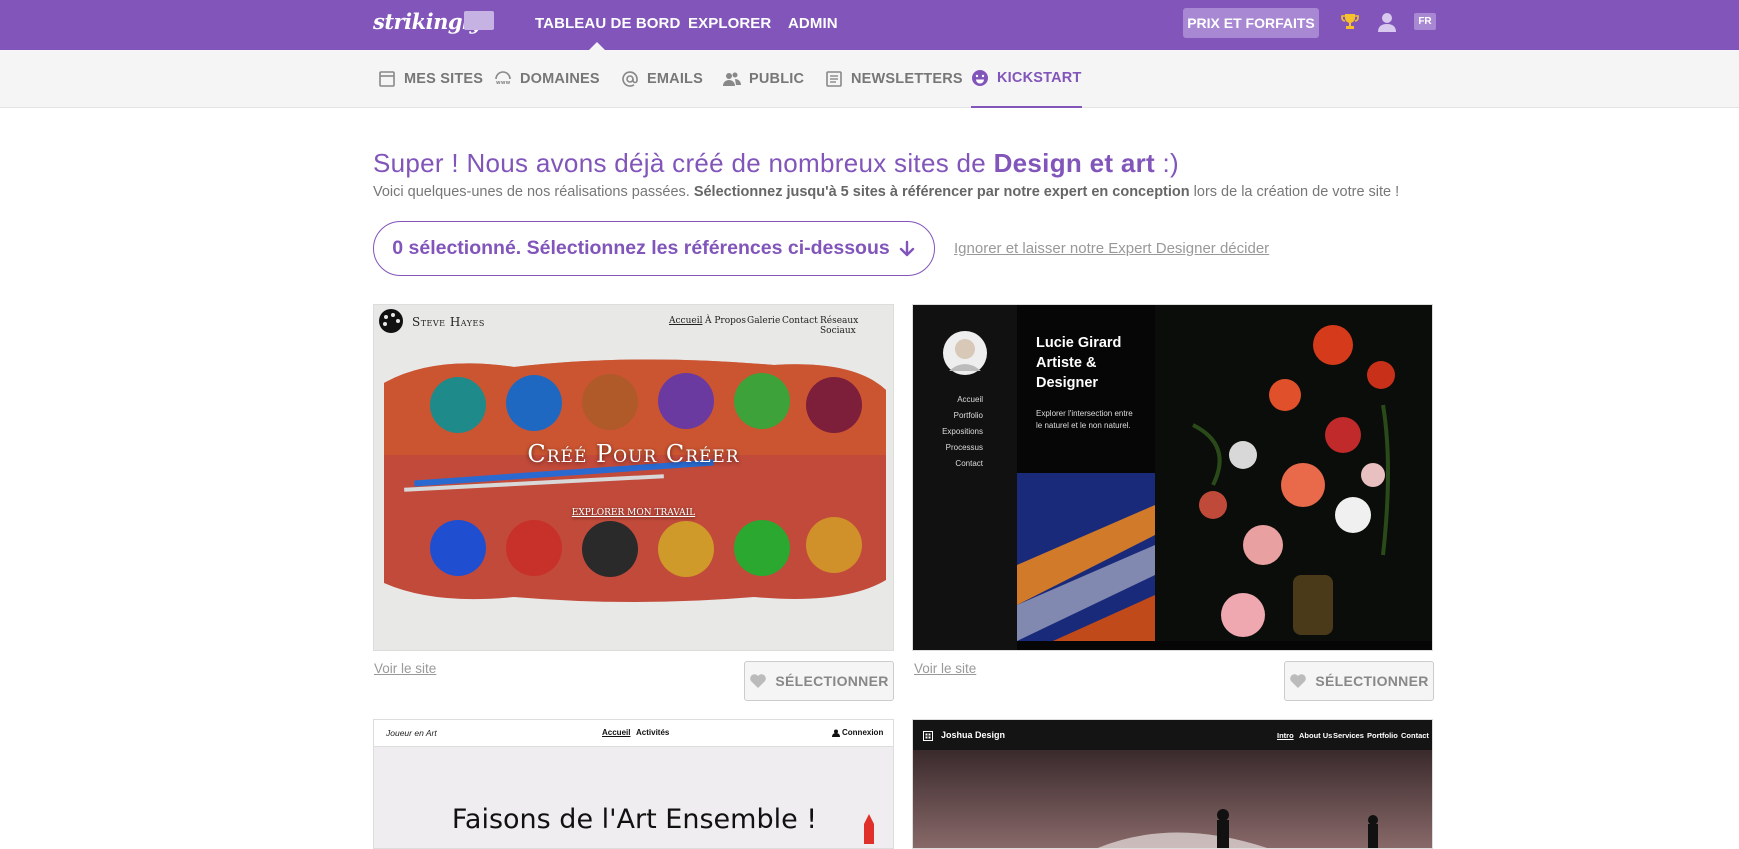  Describe the element at coordinates (411, 733) in the screenshot. I see `site-brand: Joueur en Art` at that location.